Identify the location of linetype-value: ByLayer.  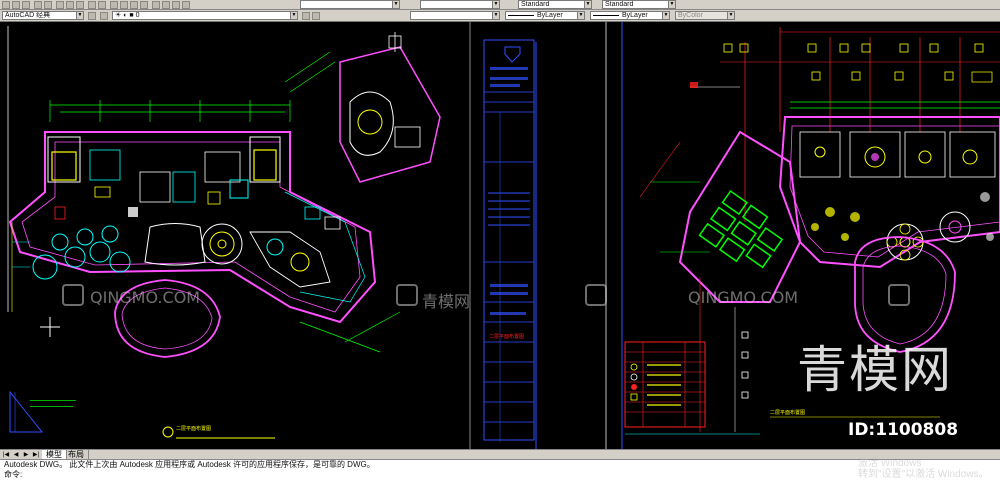
(550, 15).